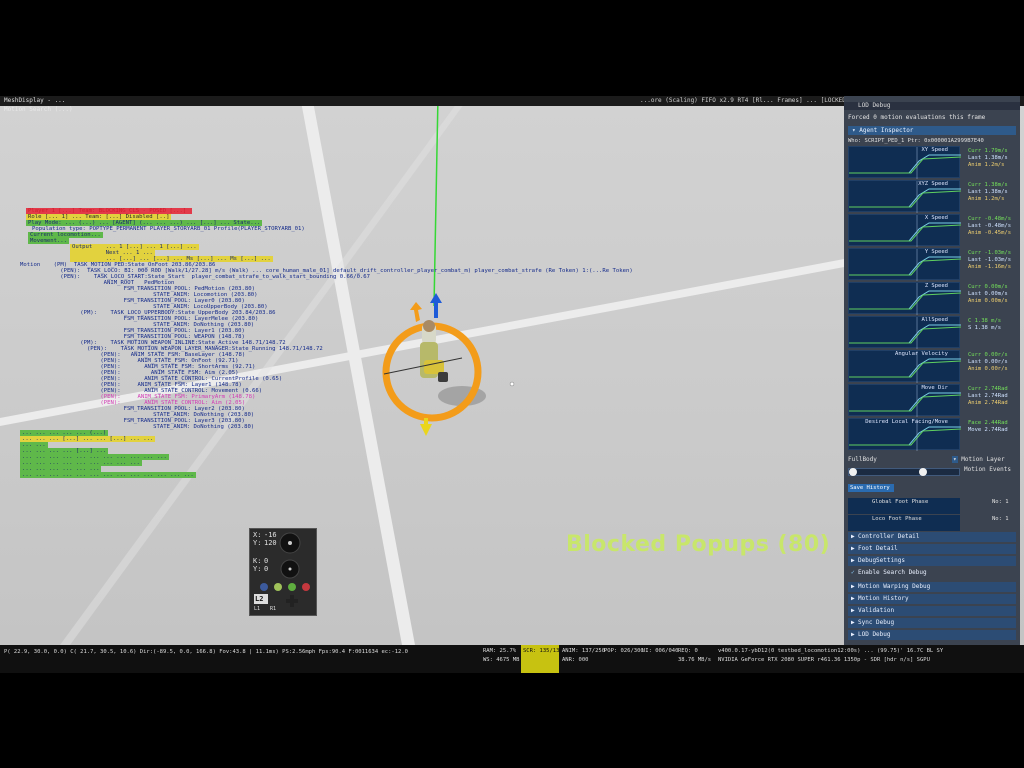 This screenshot has height=768, width=1024. I want to click on debug-tab-label: Motion Search (...), so click(38, 110).